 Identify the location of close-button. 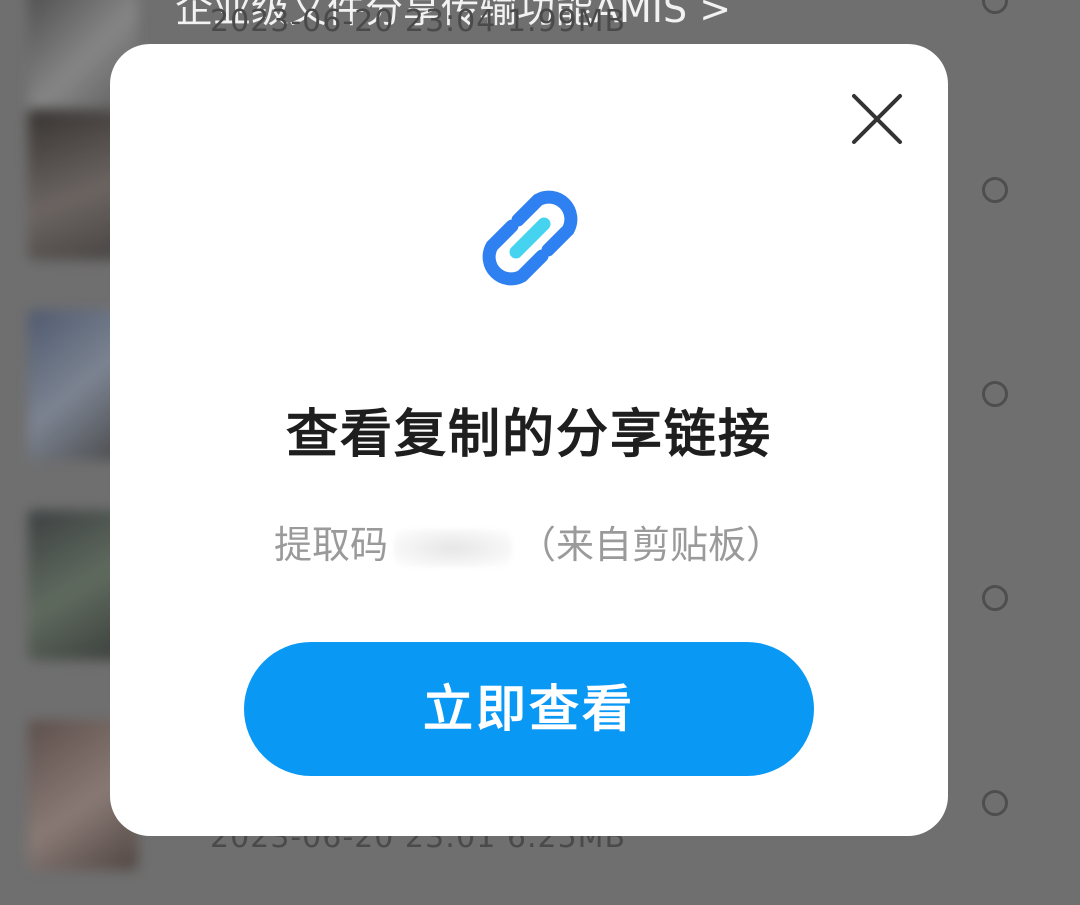
(877, 119).